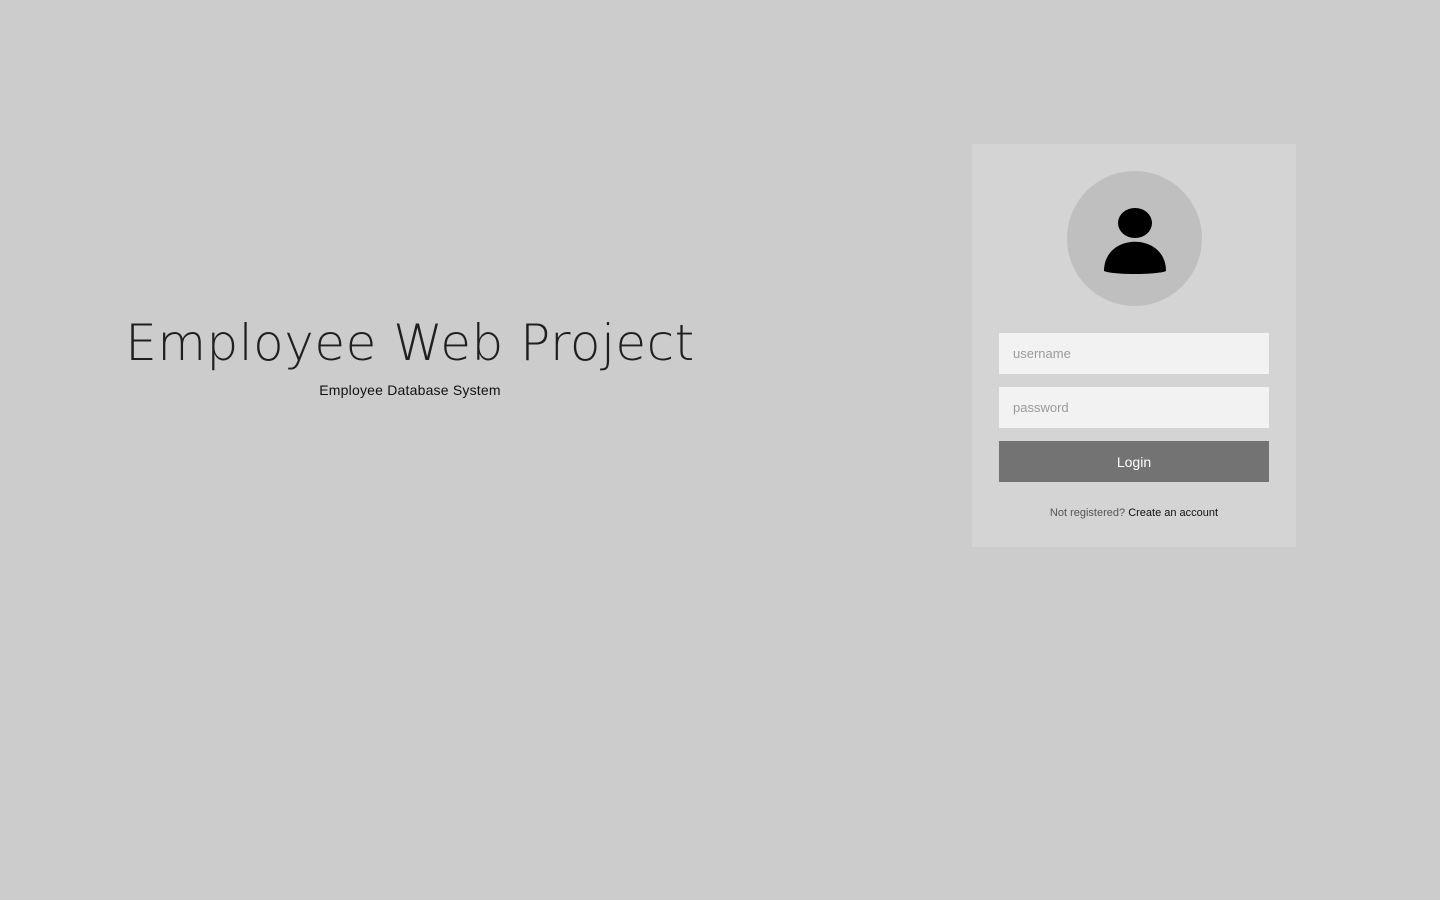 The image size is (1440, 900). Describe the element at coordinates (1135, 241) in the screenshot. I see `user-silhouette-icon` at that location.